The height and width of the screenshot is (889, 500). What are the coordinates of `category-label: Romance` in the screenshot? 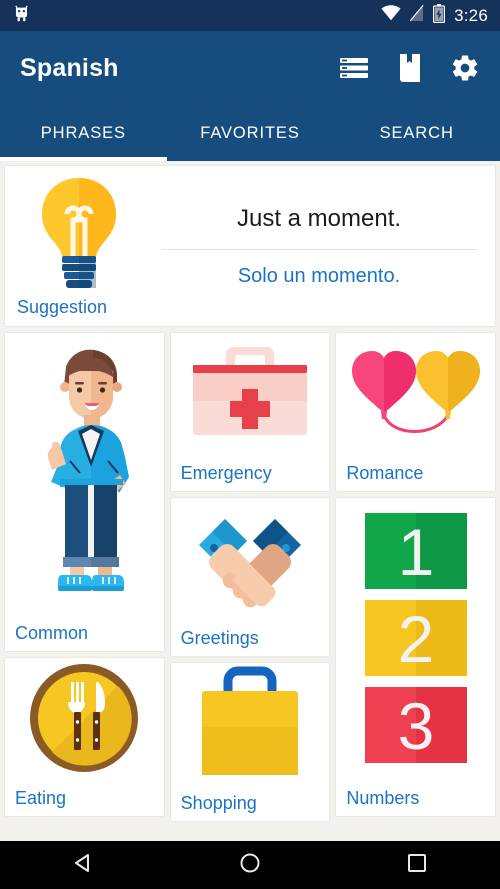 It's located at (385, 473).